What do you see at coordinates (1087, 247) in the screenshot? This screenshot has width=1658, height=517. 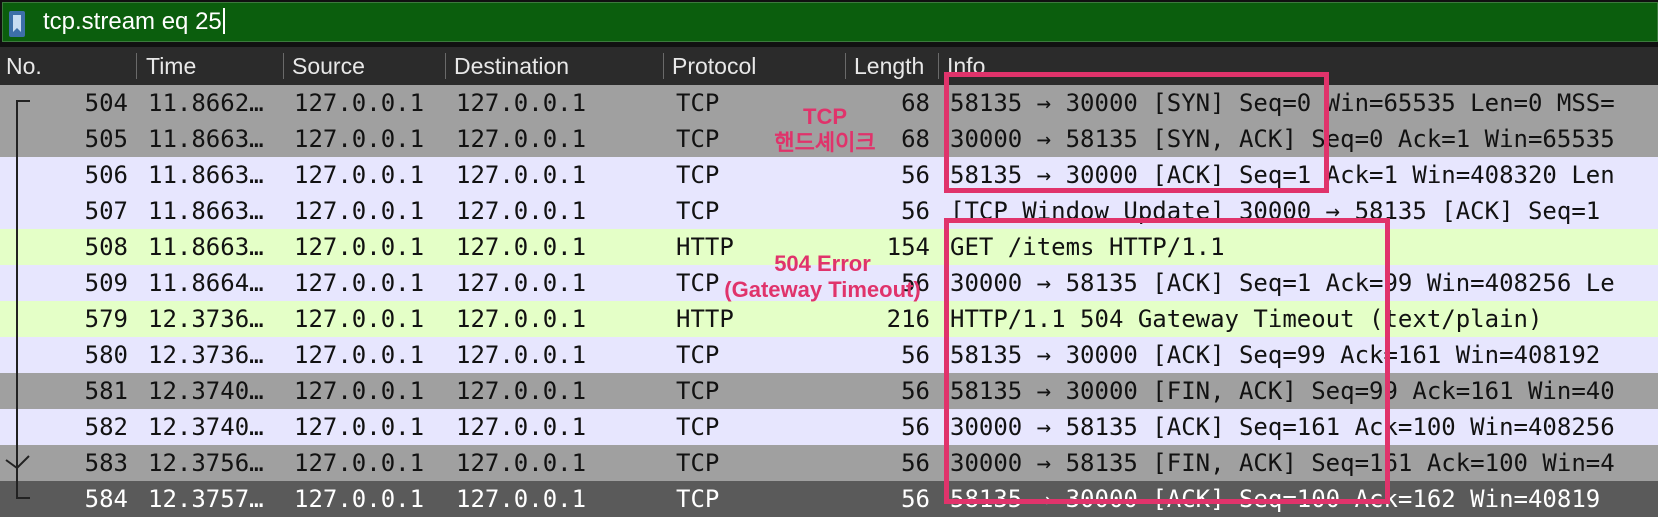 I see `packet-info: GET /items HTTP/1.1` at bounding box center [1087, 247].